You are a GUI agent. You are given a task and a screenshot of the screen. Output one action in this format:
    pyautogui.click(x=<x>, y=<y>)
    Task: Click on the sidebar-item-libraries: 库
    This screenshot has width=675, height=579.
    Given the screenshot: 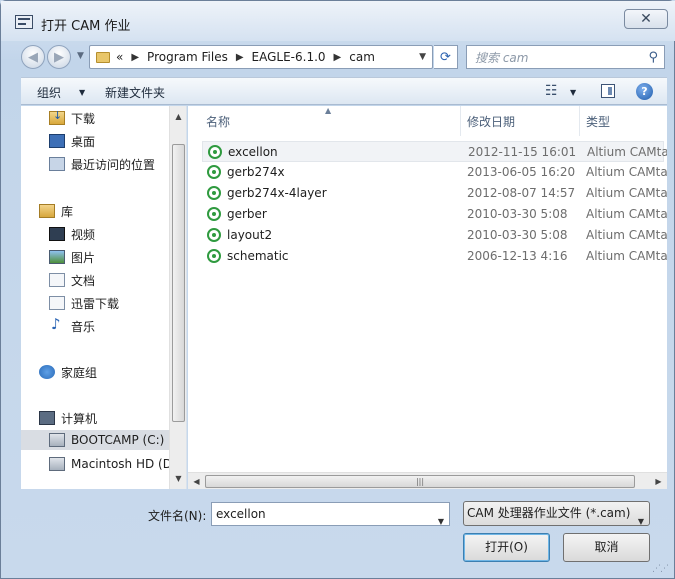 What is the action you would take?
    pyautogui.click(x=56, y=211)
    